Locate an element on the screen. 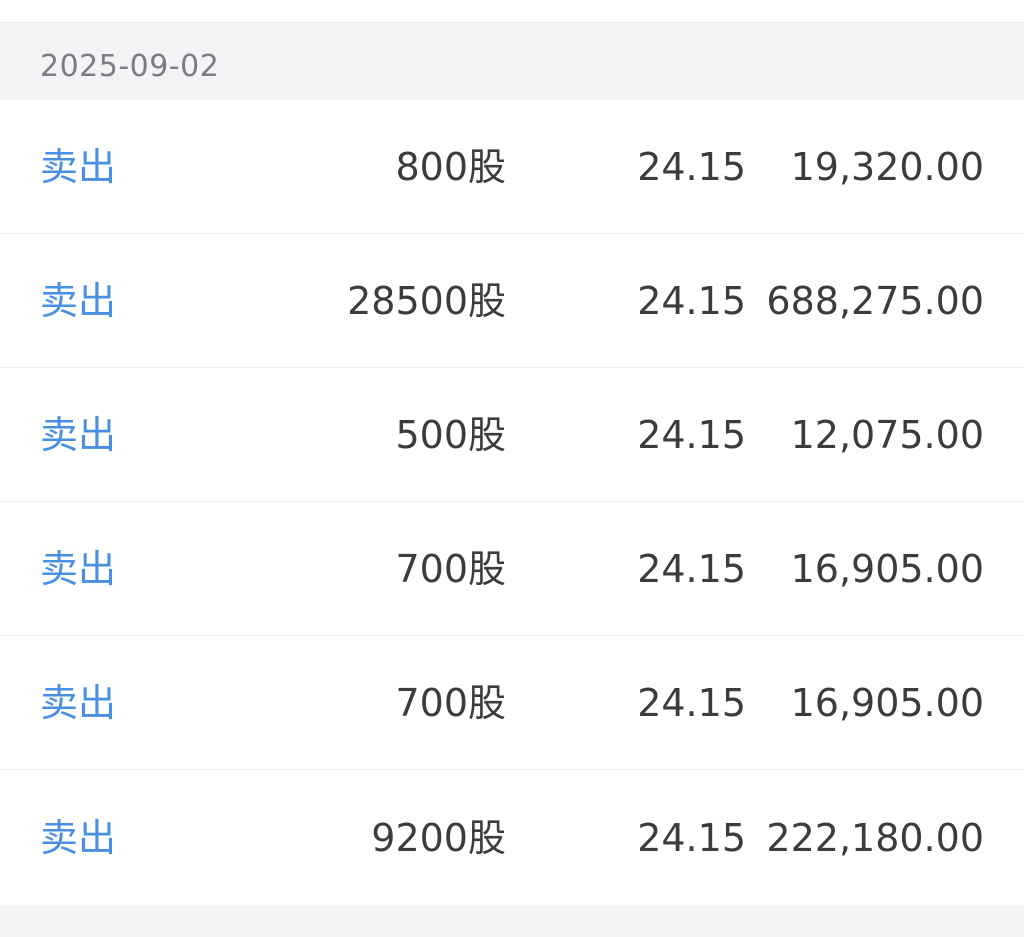 The width and height of the screenshot is (1024, 937). date-group-header: 2025-09-02 is located at coordinates (512, 61).